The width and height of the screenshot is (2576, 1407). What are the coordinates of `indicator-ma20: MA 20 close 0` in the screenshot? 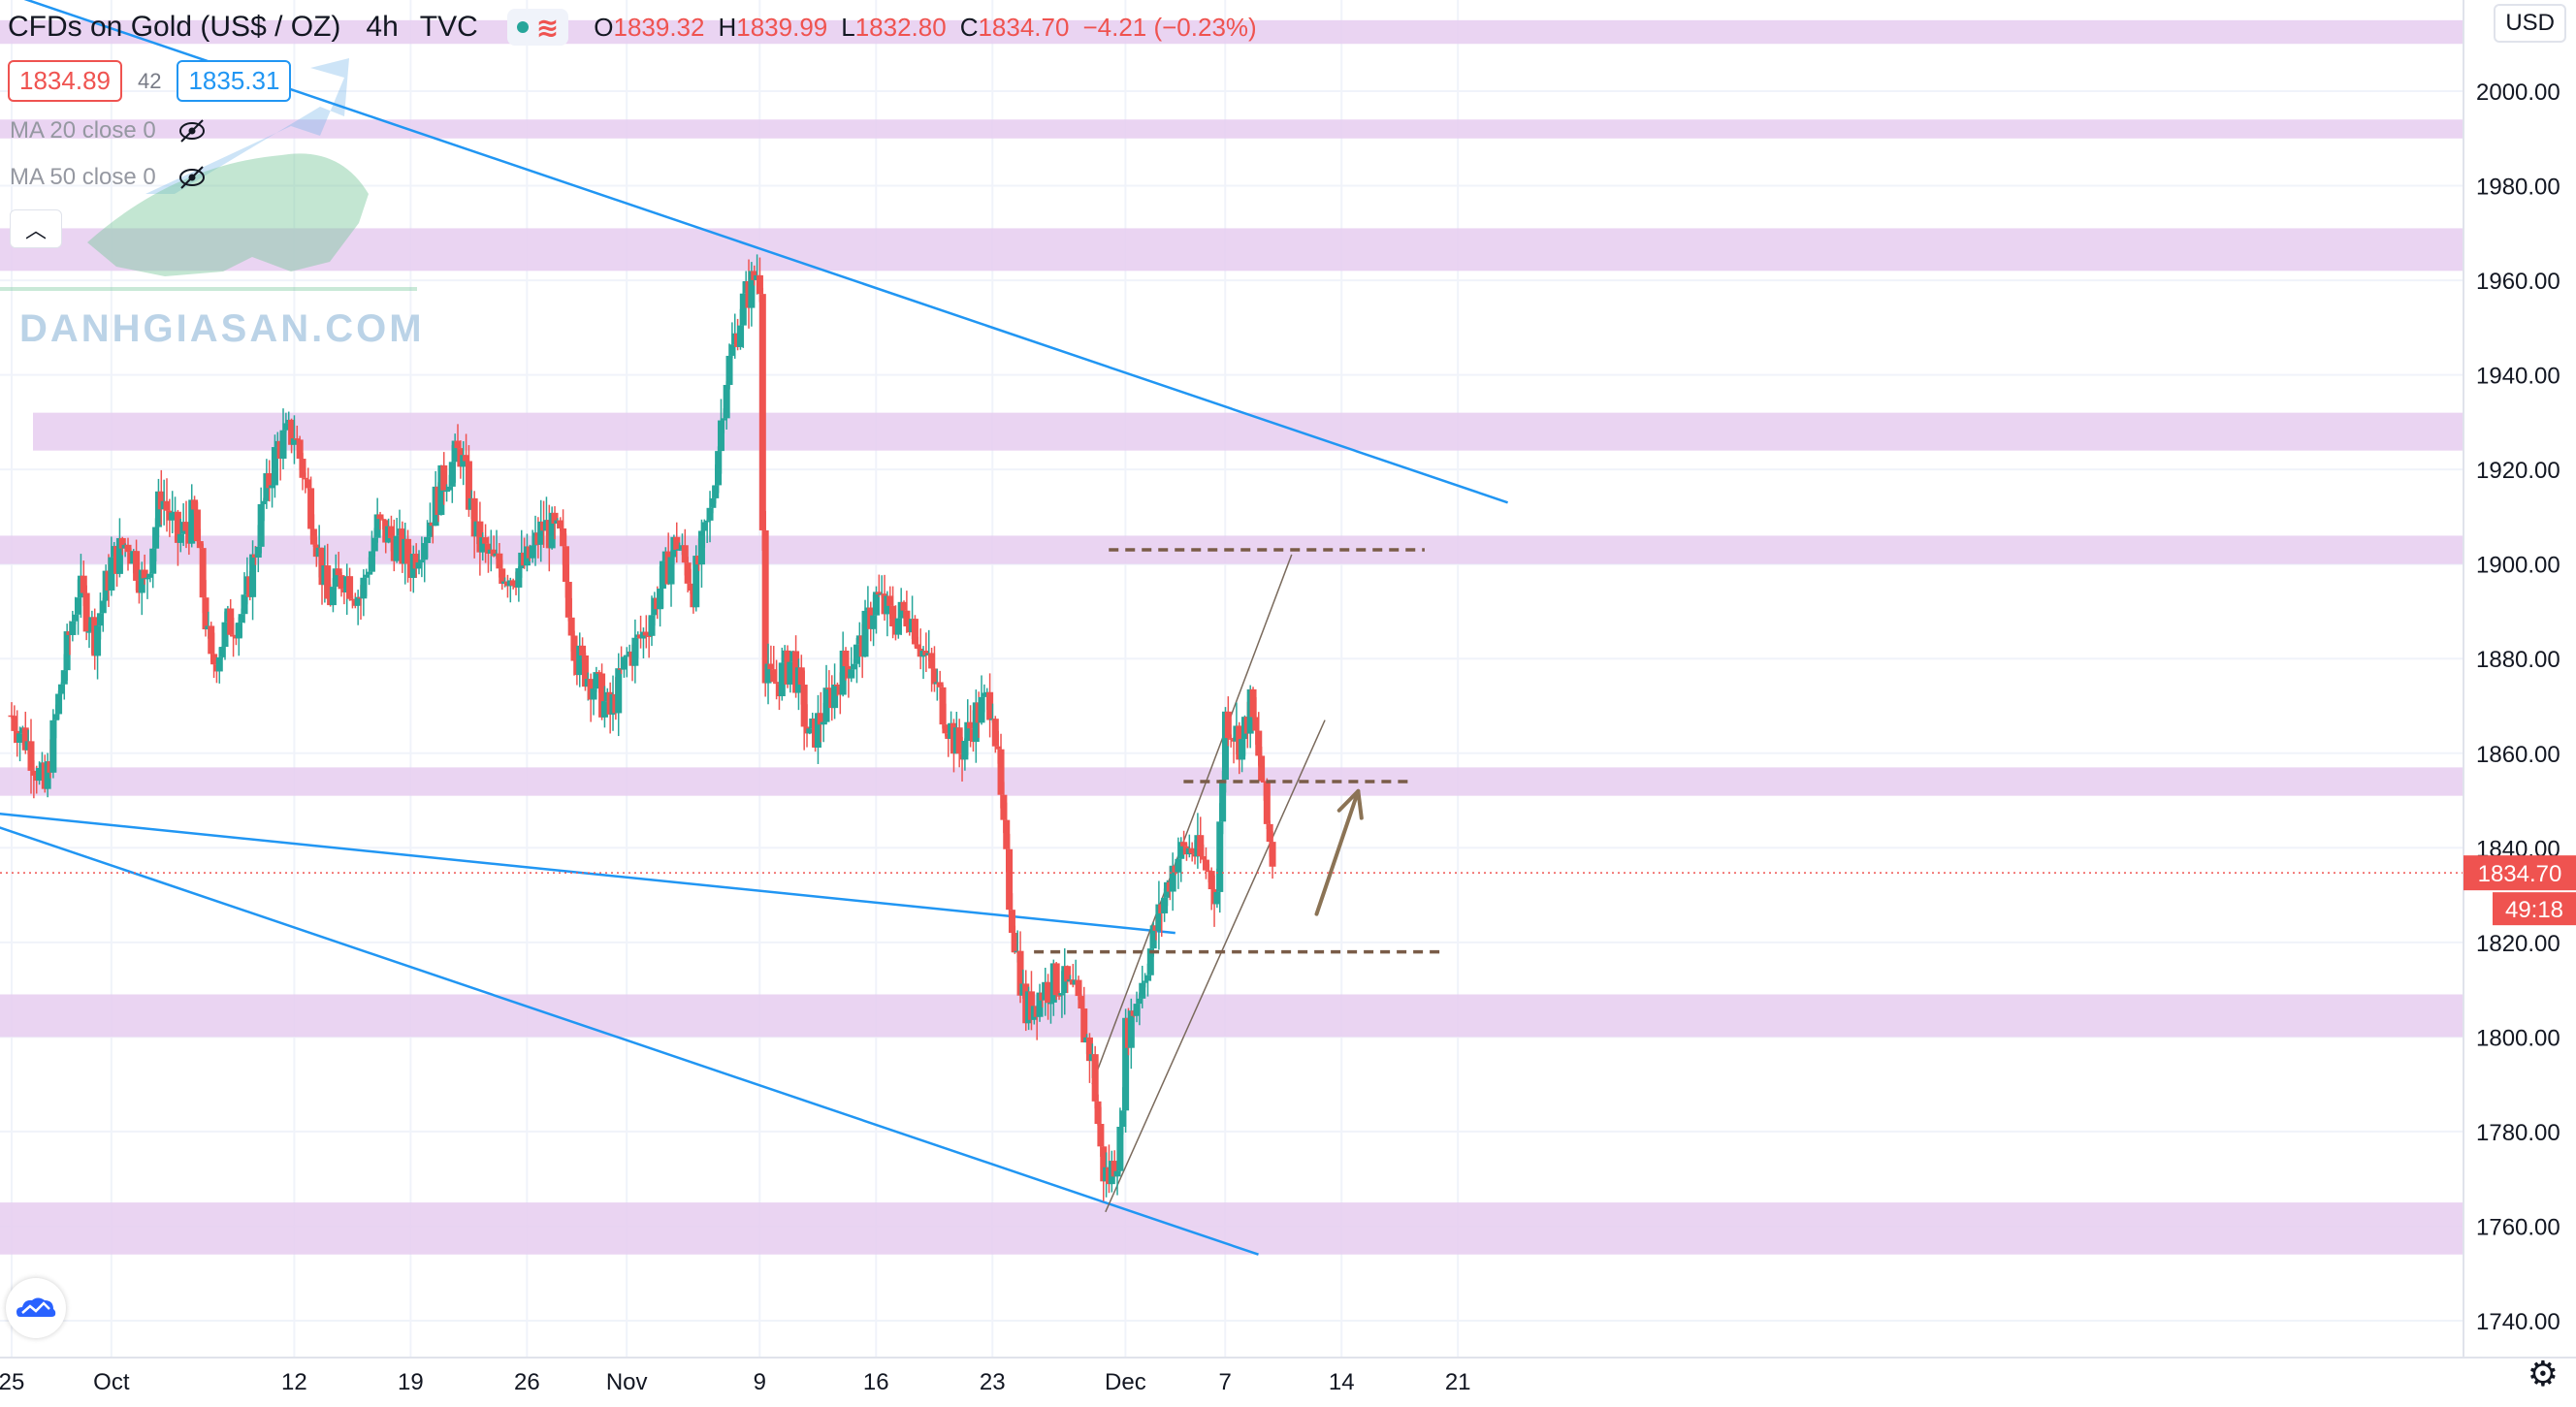 It's located at (108, 130).